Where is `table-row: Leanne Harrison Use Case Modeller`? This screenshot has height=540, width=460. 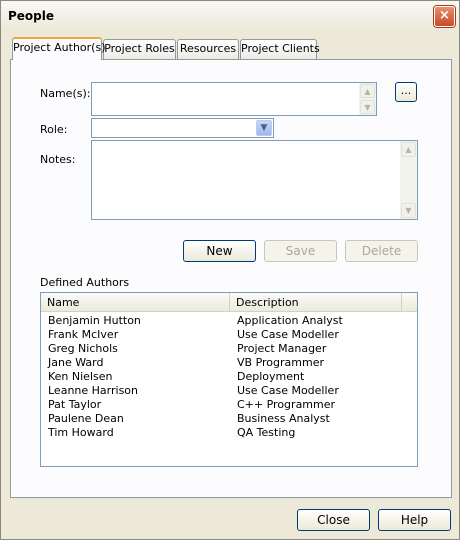 table-row: Leanne Harrison Use Case Modeller is located at coordinates (229, 391).